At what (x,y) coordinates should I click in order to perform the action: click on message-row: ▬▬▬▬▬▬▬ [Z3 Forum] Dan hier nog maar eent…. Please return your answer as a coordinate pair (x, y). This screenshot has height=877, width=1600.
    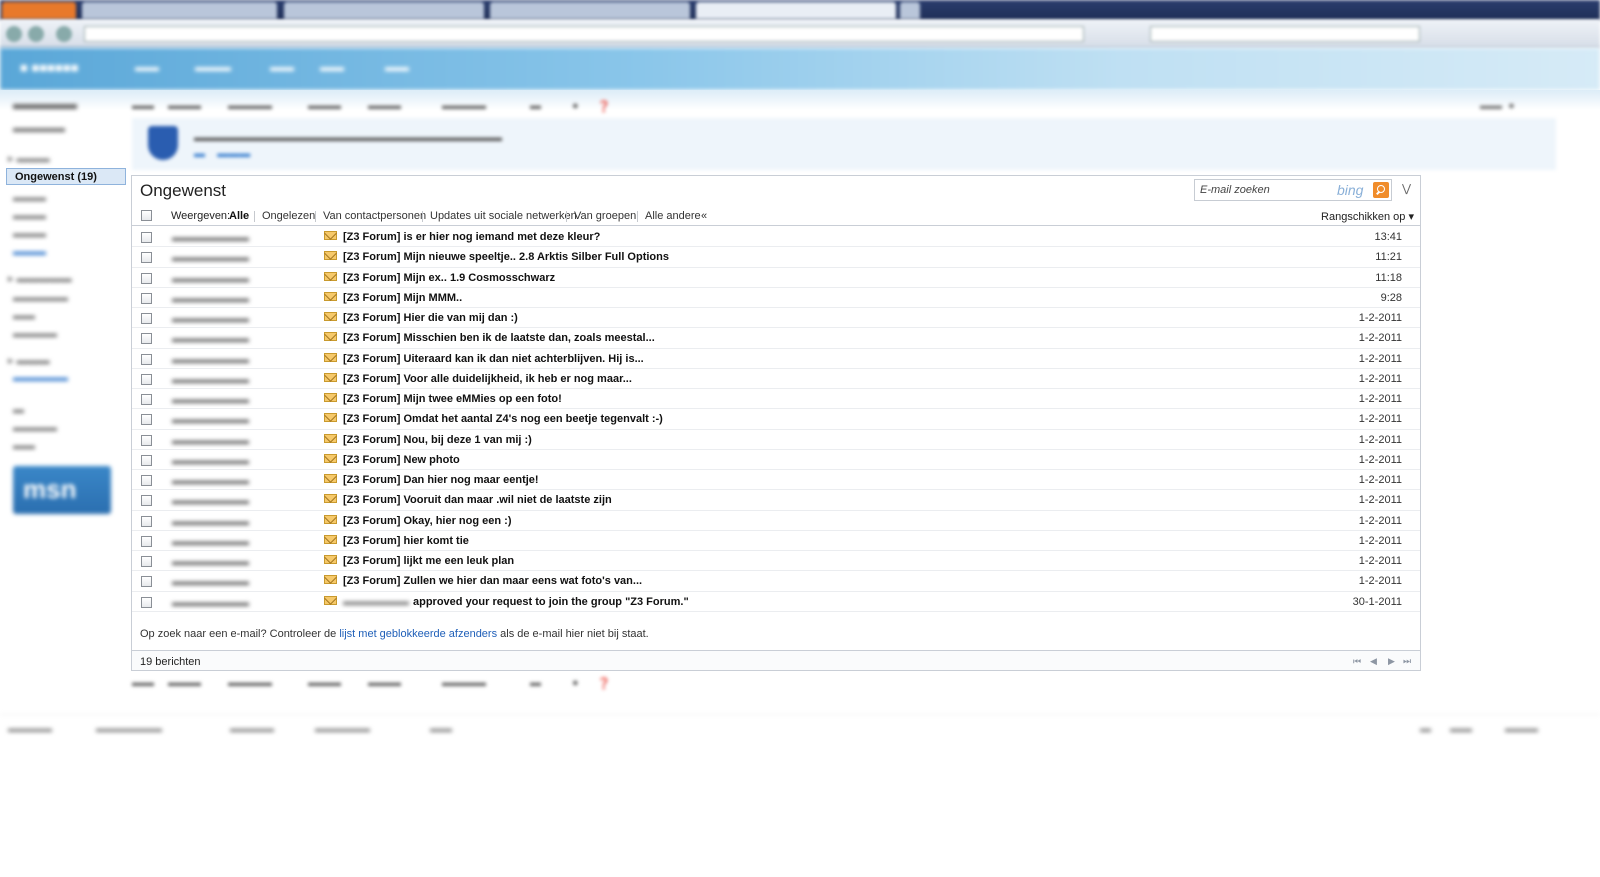
    Looking at the image, I should click on (776, 480).